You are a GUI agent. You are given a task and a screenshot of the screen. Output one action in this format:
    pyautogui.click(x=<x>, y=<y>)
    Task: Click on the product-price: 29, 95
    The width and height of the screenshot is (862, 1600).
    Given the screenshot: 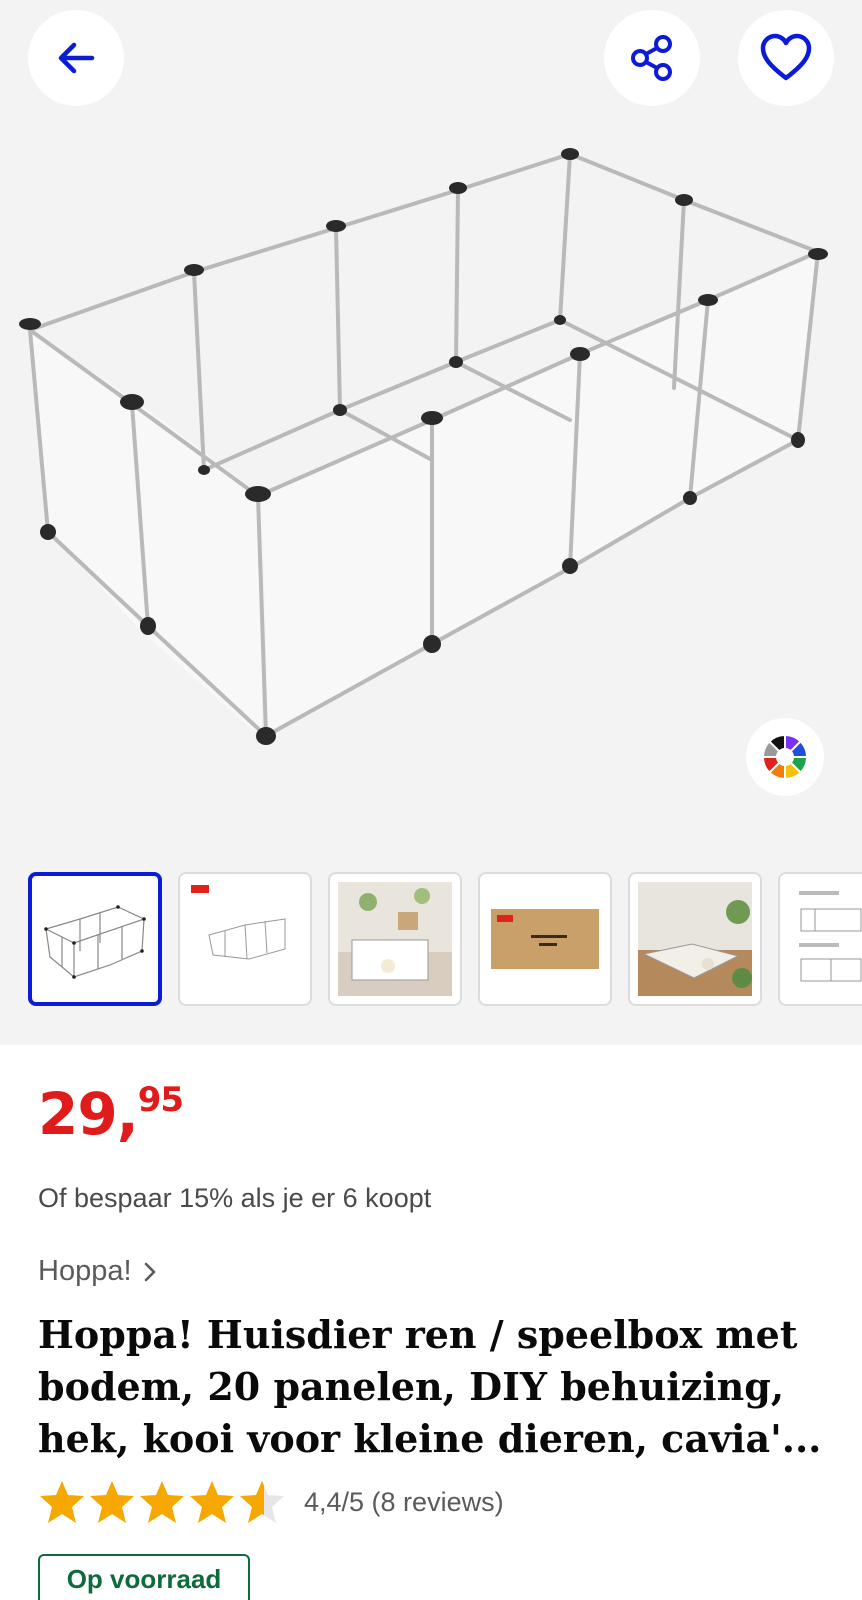 What is the action you would take?
    pyautogui.click(x=111, y=1114)
    